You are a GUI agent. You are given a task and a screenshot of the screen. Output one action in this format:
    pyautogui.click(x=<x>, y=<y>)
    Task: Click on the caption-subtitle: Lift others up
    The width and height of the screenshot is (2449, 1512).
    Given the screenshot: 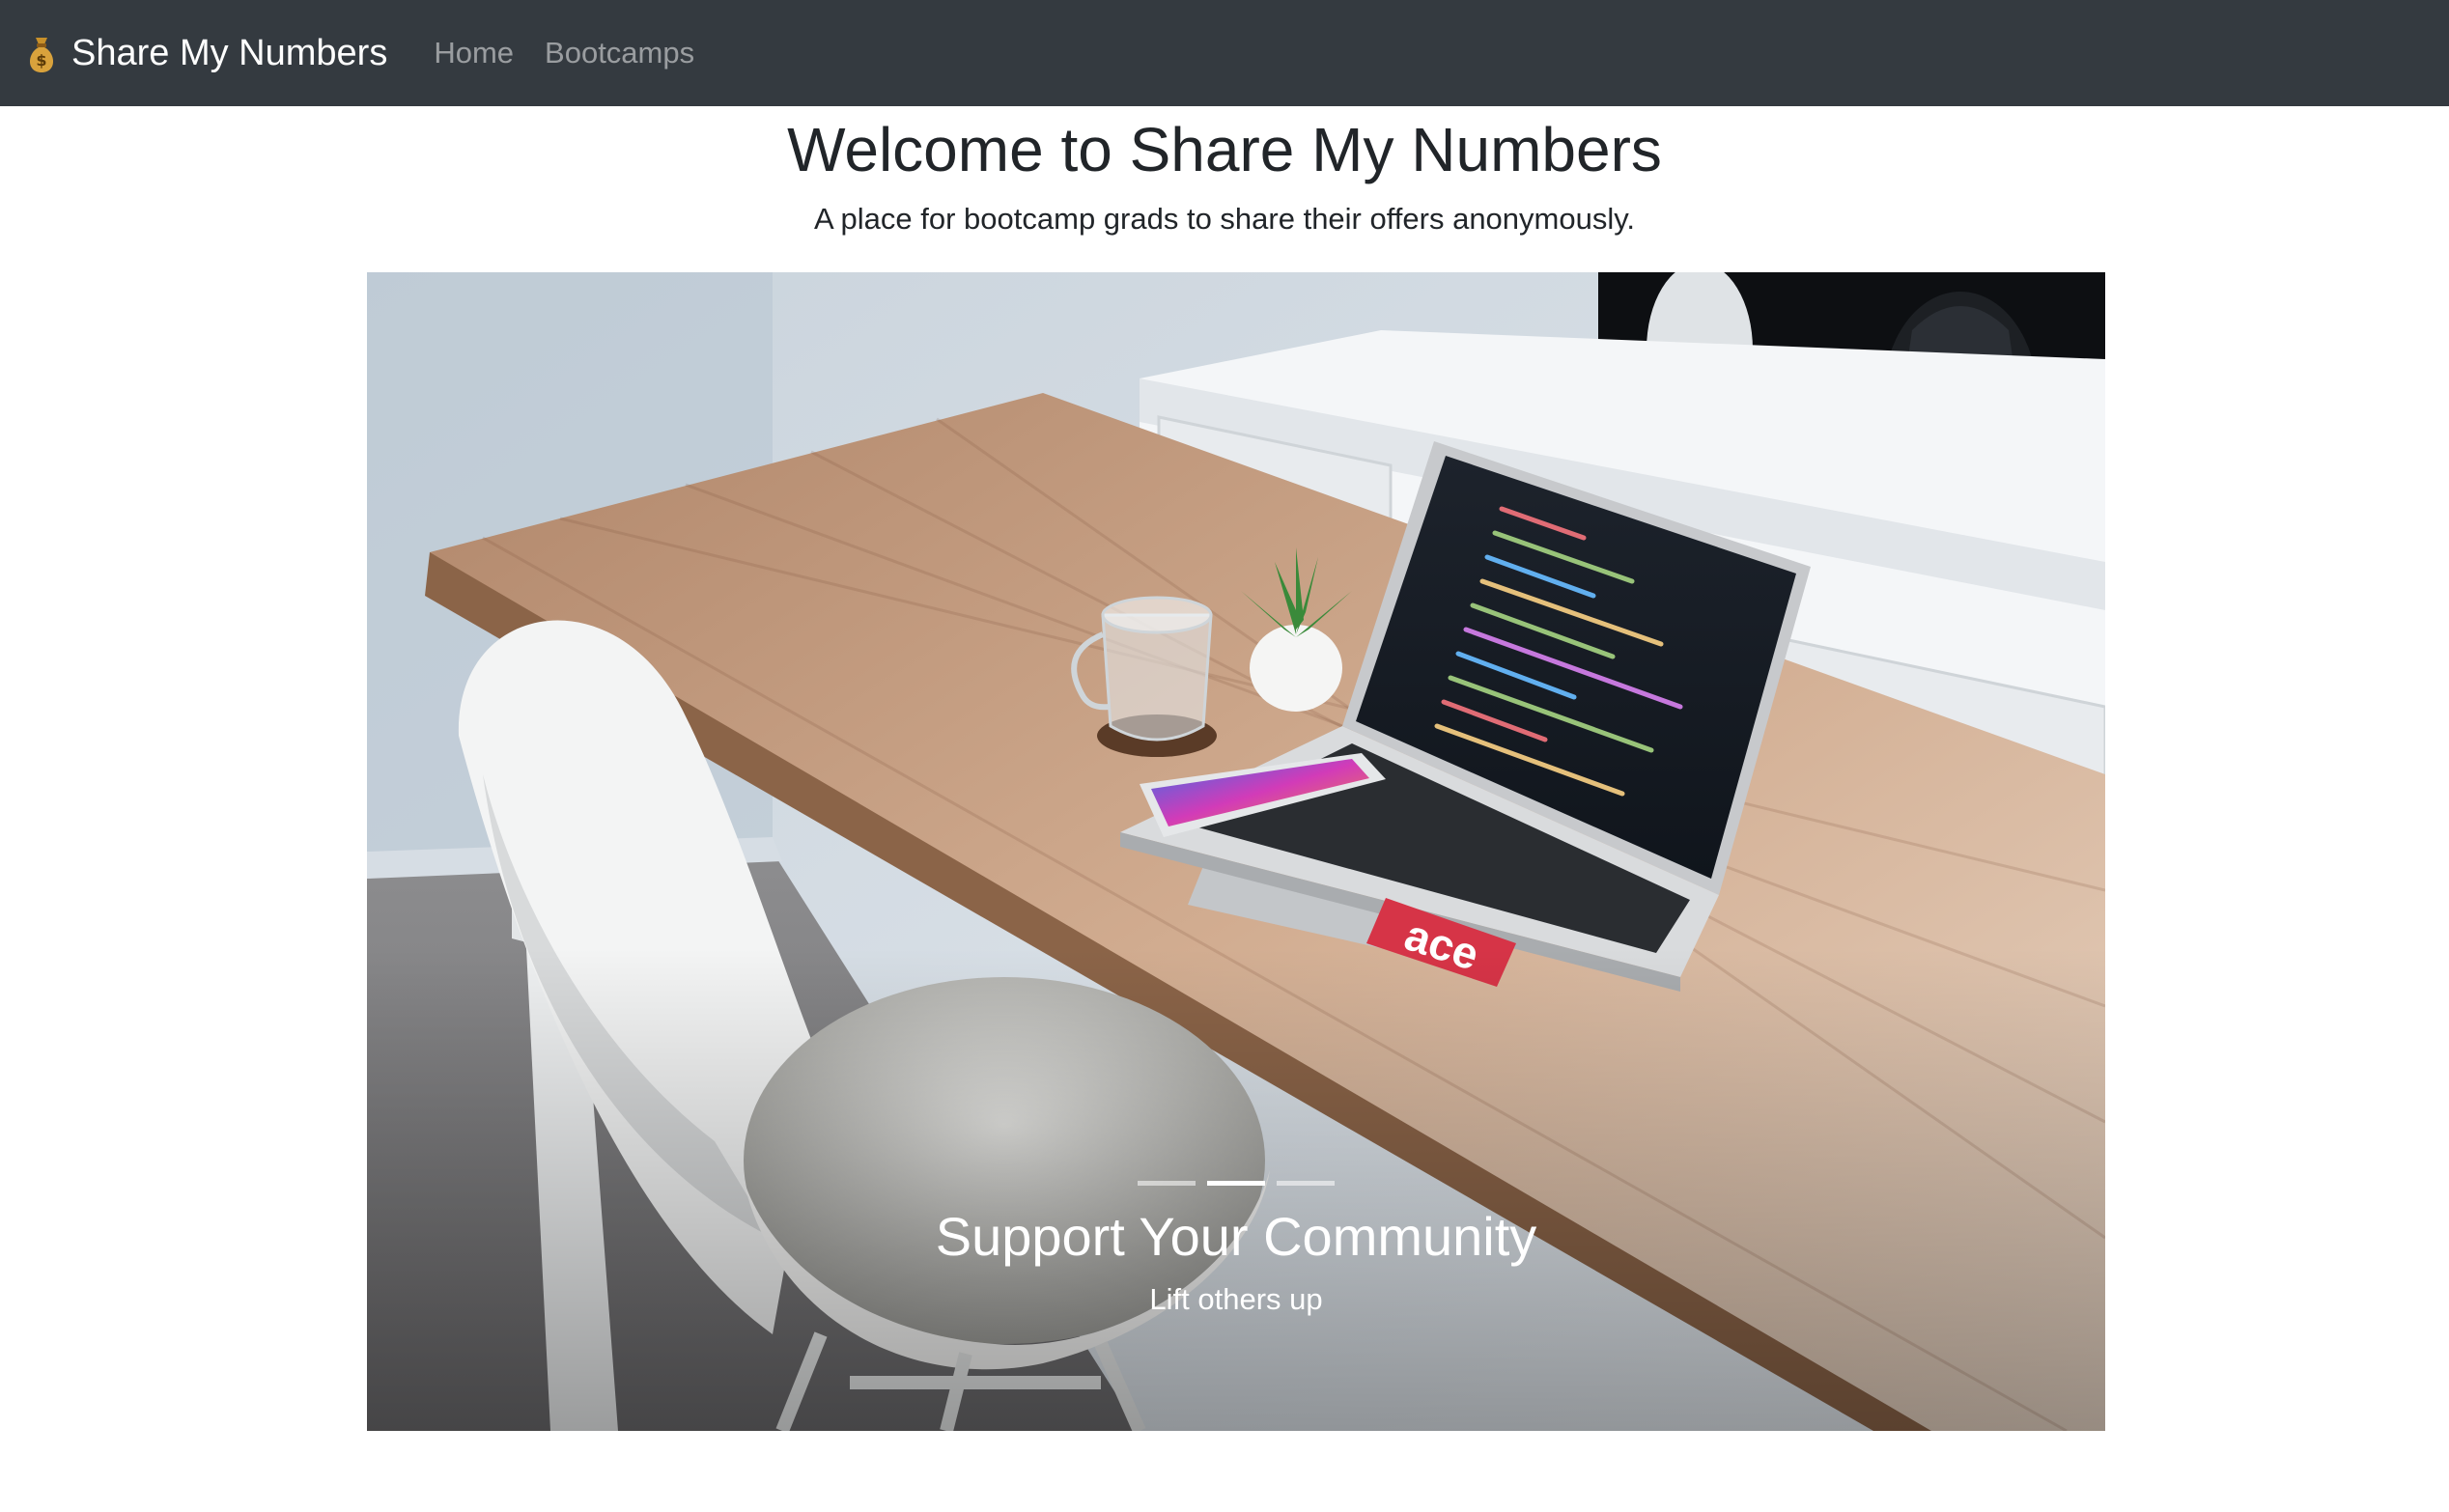 What is the action you would take?
    pyautogui.click(x=1236, y=1299)
    